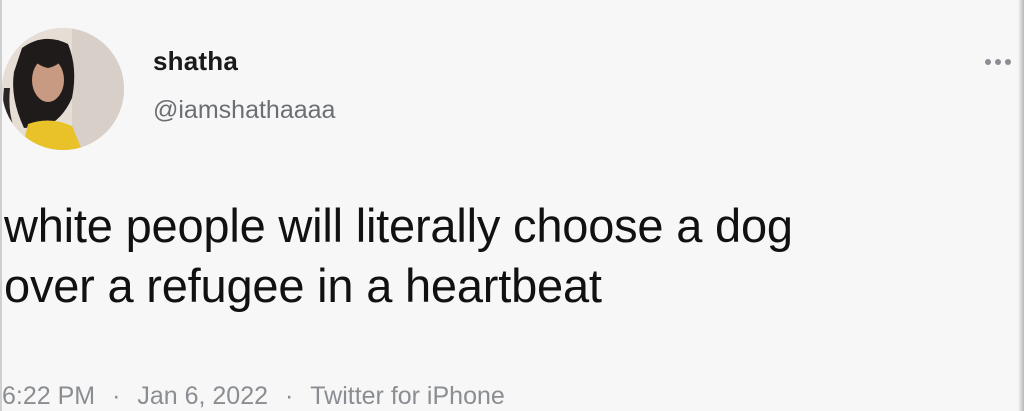 The height and width of the screenshot is (411, 1024). I want to click on avatar, so click(63, 89).